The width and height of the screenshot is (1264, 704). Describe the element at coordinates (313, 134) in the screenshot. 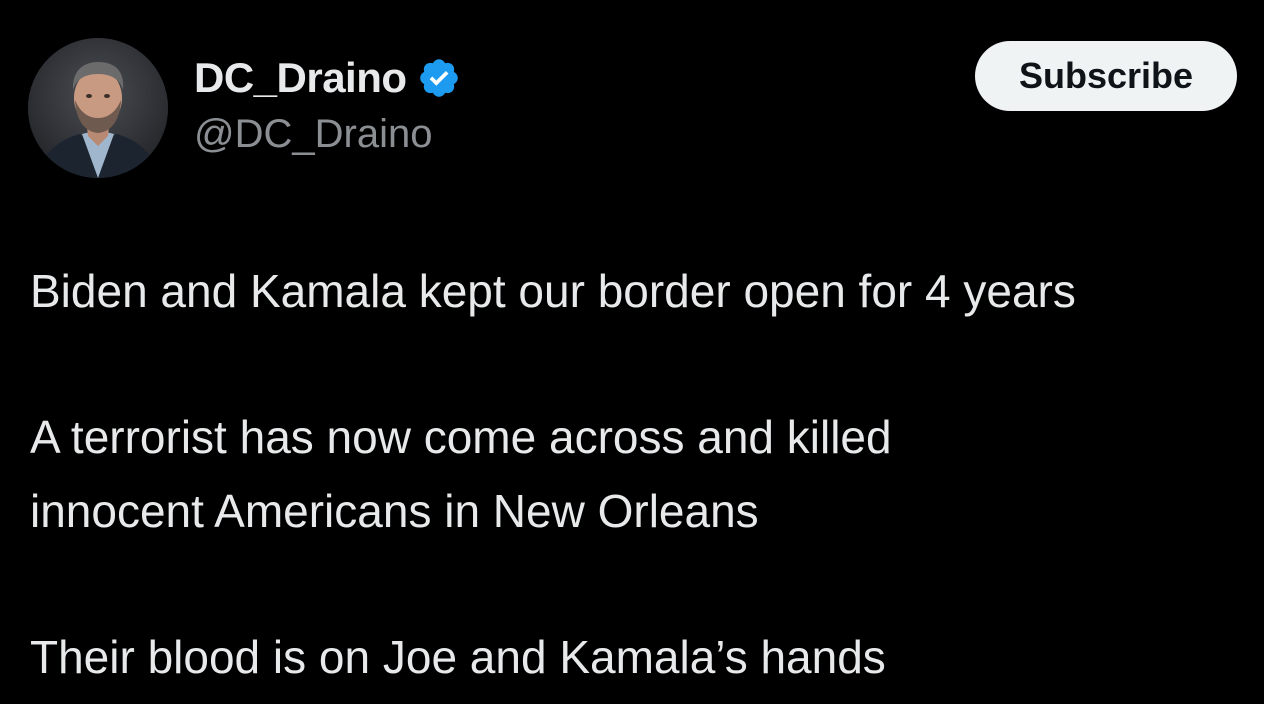

I see `author-handle: @DC_Draino` at that location.